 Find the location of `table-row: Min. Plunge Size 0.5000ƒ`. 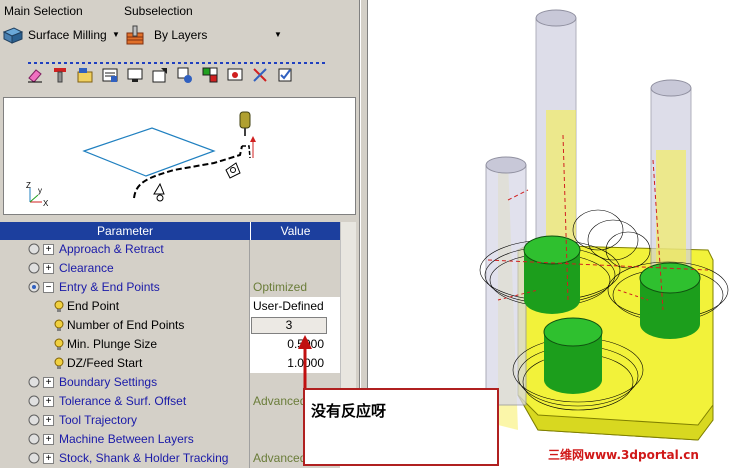

table-row: Min. Plunge Size 0.5000ƒ is located at coordinates (177, 344).